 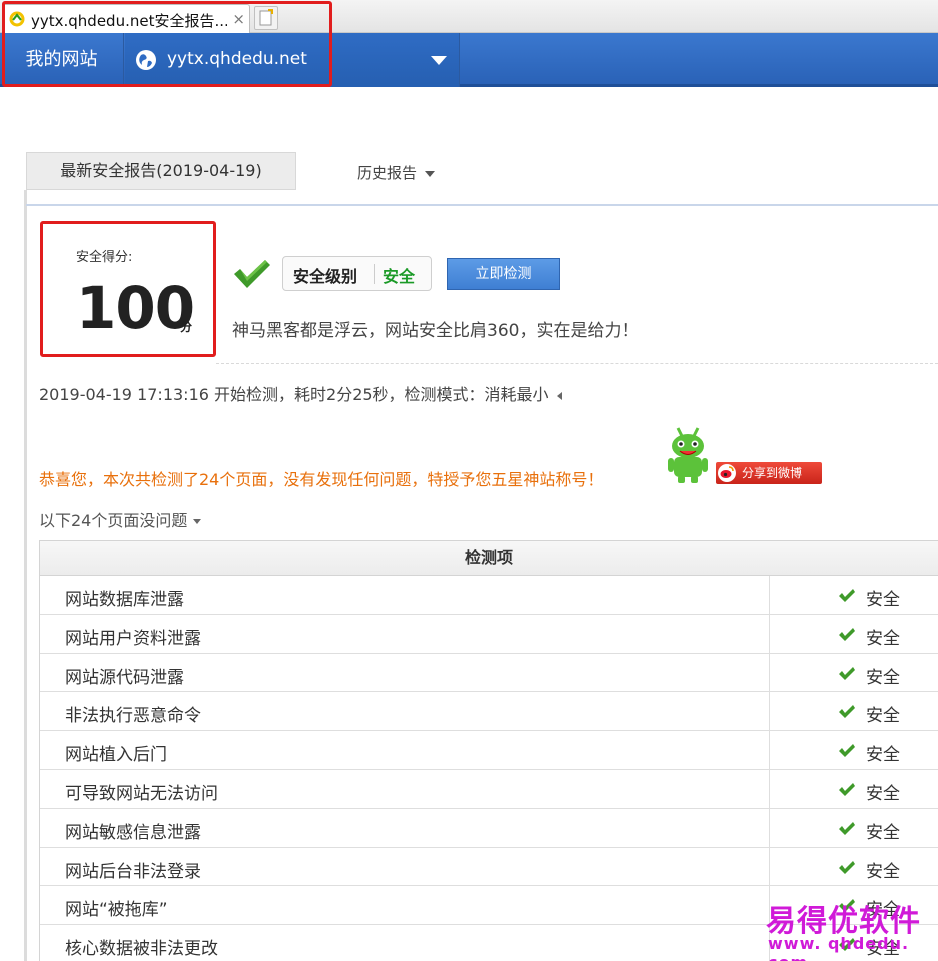 I want to click on tab-latest-report: 最新安全报告(2019-04-19), so click(x=161, y=171).